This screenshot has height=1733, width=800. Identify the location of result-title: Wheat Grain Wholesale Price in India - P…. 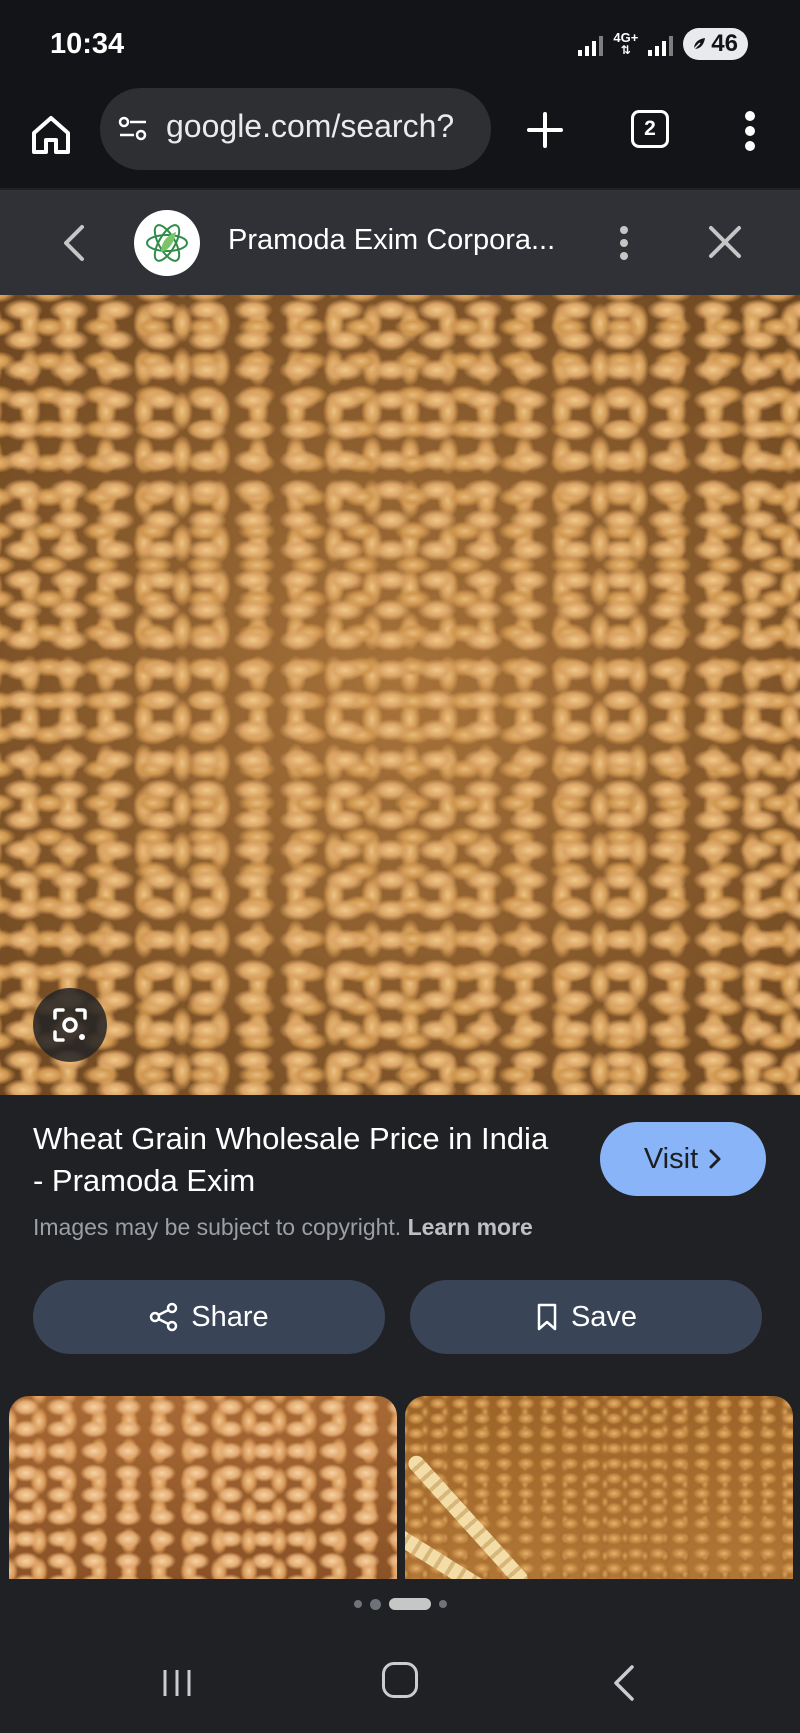
(293, 1160).